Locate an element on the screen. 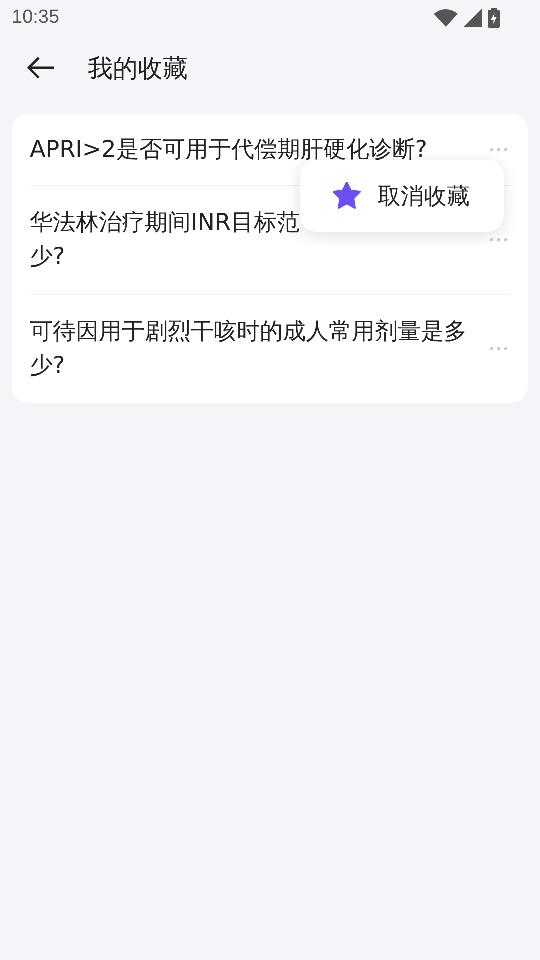 Image resolution: width=540 pixels, height=960 pixels. signal-icon is located at coordinates (473, 18).